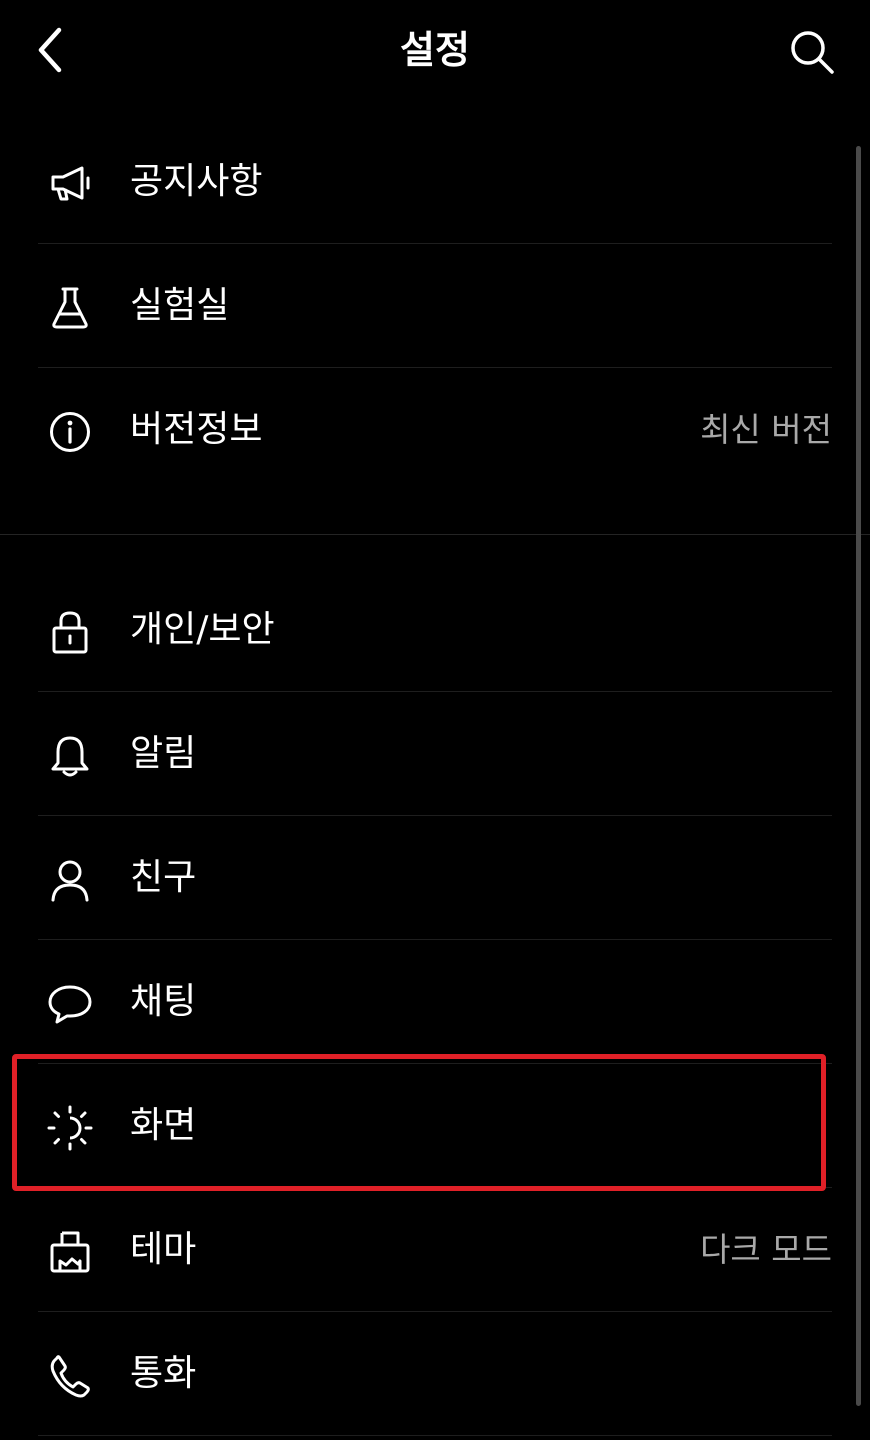 This screenshot has height=1440, width=870. I want to click on bell-icon, so click(70, 756).